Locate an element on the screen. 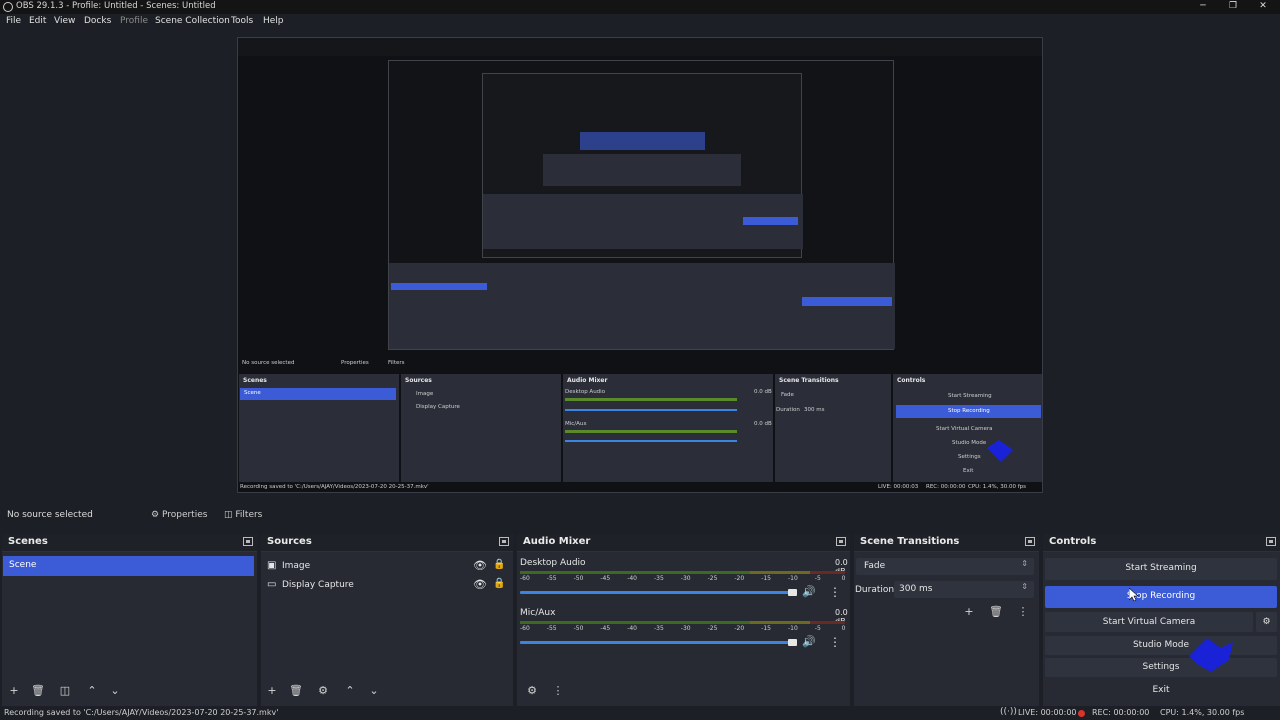 This screenshot has height=720, width=1280. start-virtual-camera-button: Start Virtual Camera is located at coordinates (1149, 622).